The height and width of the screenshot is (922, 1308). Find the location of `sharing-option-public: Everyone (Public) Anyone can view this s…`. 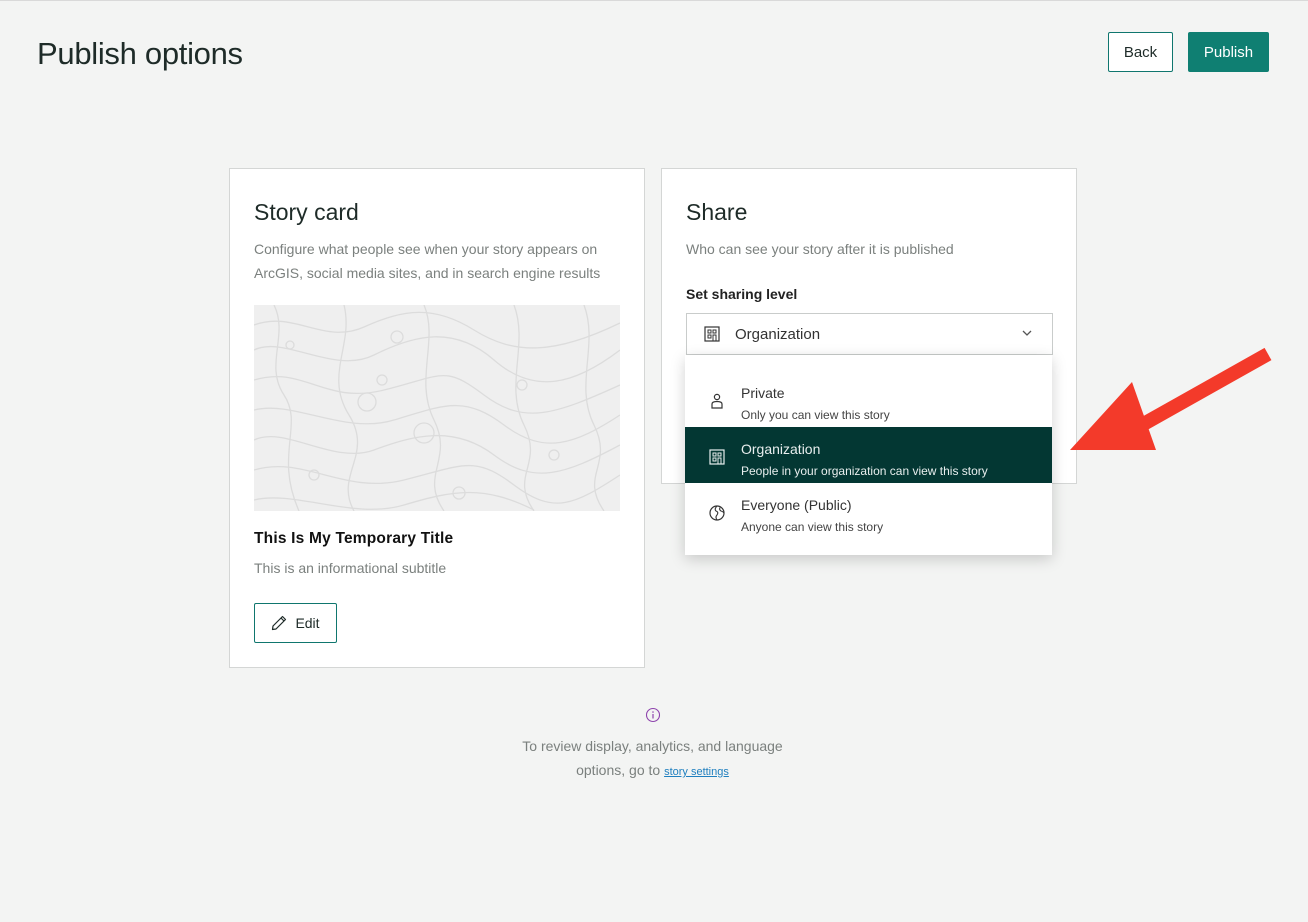

sharing-option-public: Everyone (Public) Anyone can view this s… is located at coordinates (868, 511).